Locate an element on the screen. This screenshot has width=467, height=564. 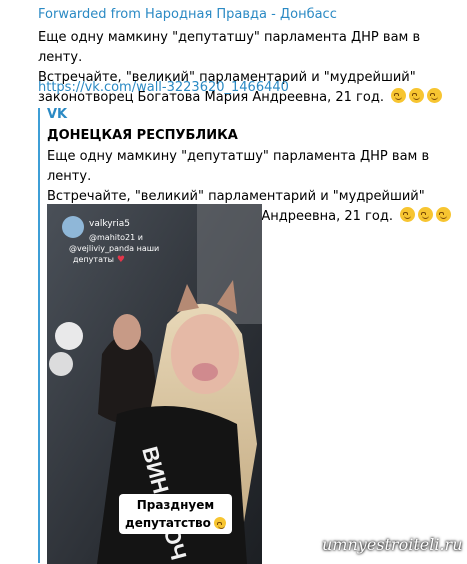
preview-heading: ДОНЕЦКАЯ РЕСПУБЛИКА is located at coordinates (142, 135).